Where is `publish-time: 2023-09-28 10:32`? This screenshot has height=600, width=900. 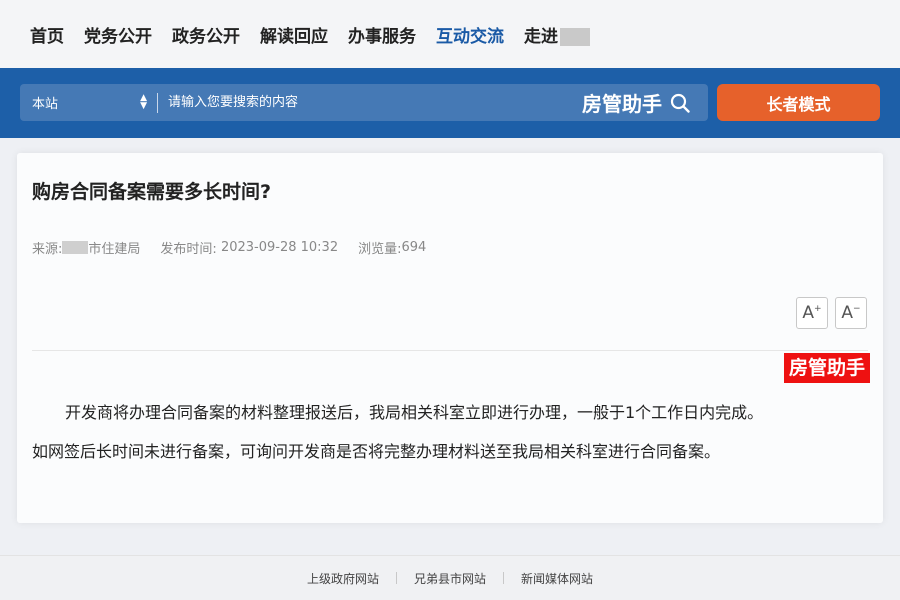
publish-time: 2023-09-28 10:32 is located at coordinates (279, 247).